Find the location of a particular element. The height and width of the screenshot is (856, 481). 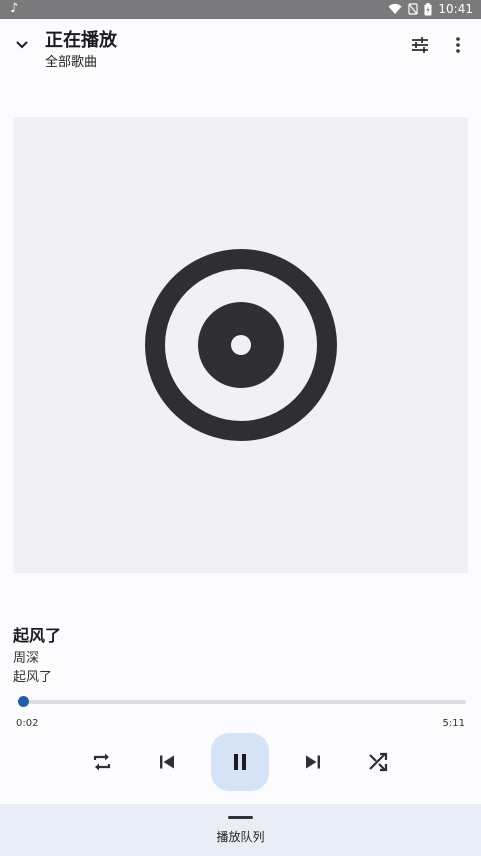

status-icons: 10:41 is located at coordinates (430, 9).